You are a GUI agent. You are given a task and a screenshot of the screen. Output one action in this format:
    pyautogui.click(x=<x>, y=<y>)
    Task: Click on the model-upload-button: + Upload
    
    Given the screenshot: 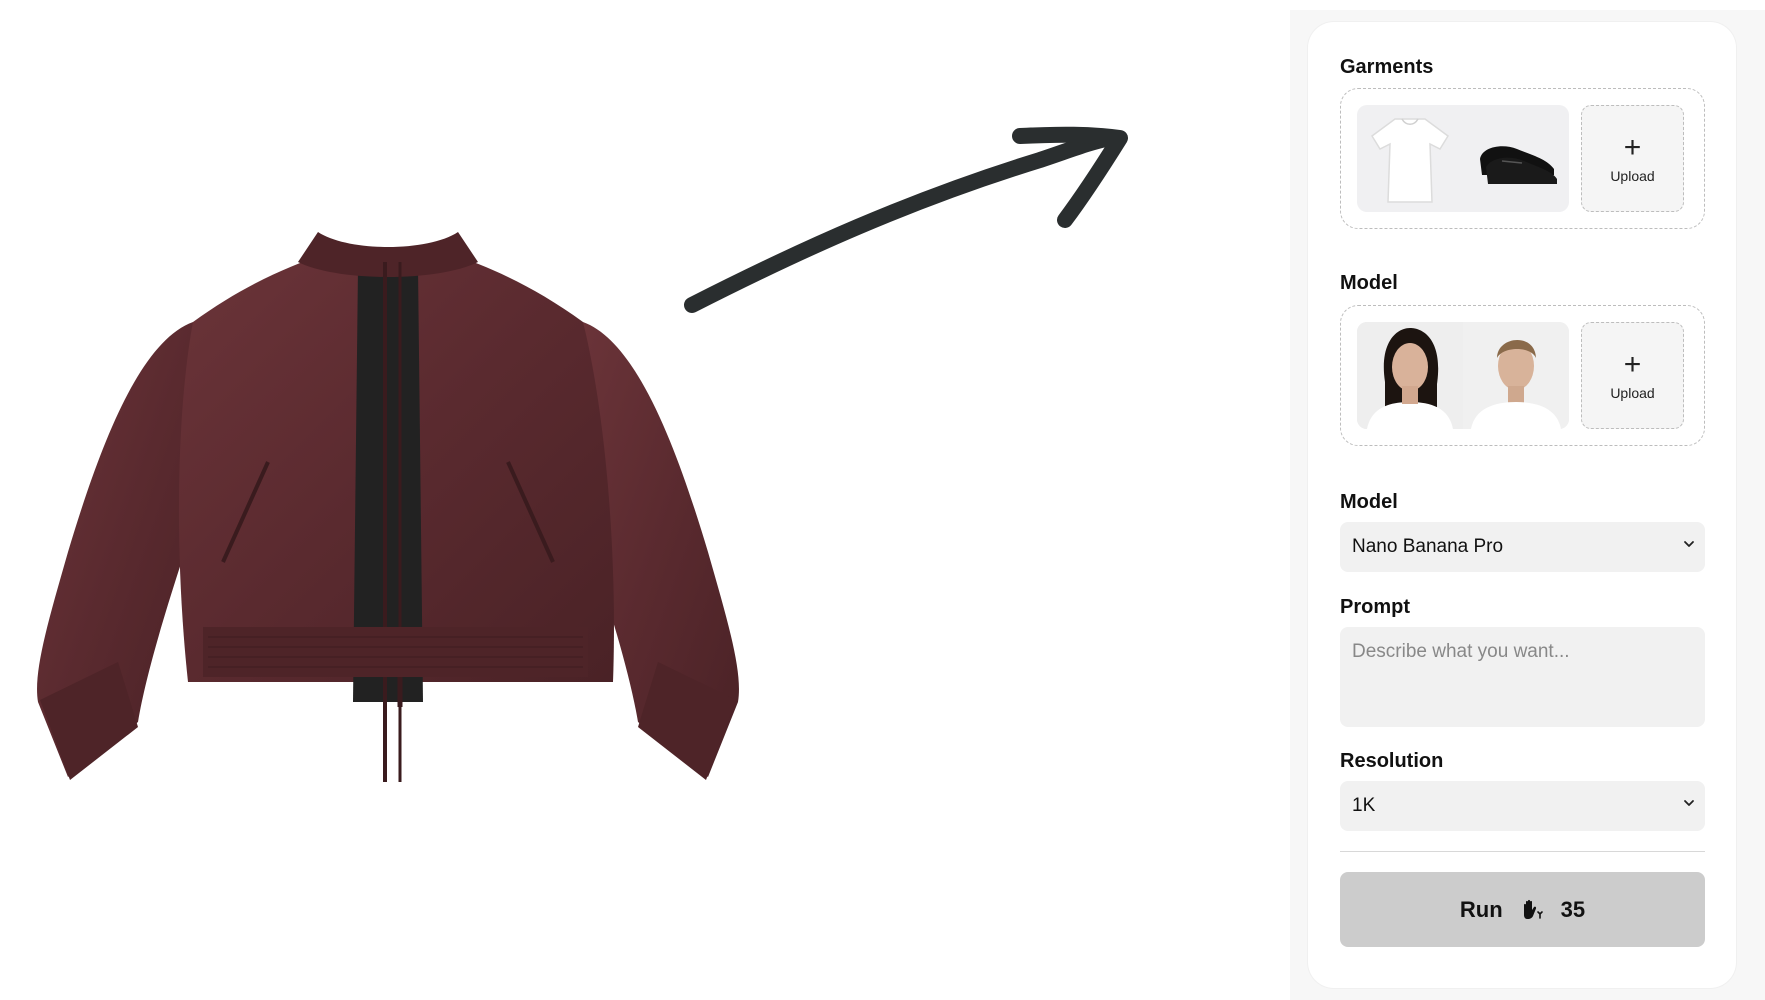 What is the action you would take?
    pyautogui.click(x=1632, y=375)
    